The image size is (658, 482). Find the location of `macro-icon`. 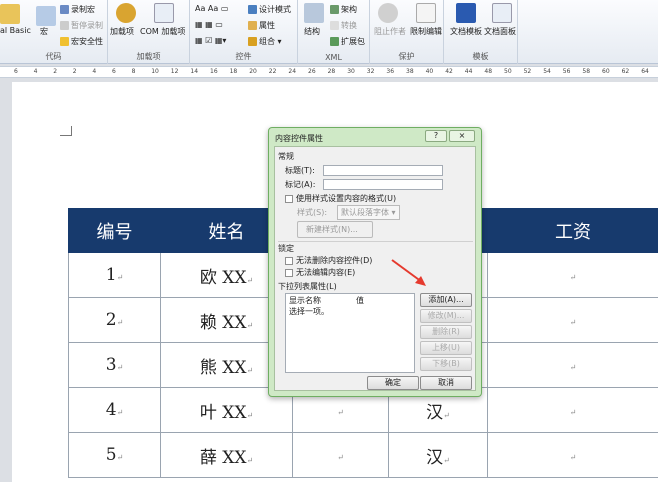

macro-icon is located at coordinates (46, 16).